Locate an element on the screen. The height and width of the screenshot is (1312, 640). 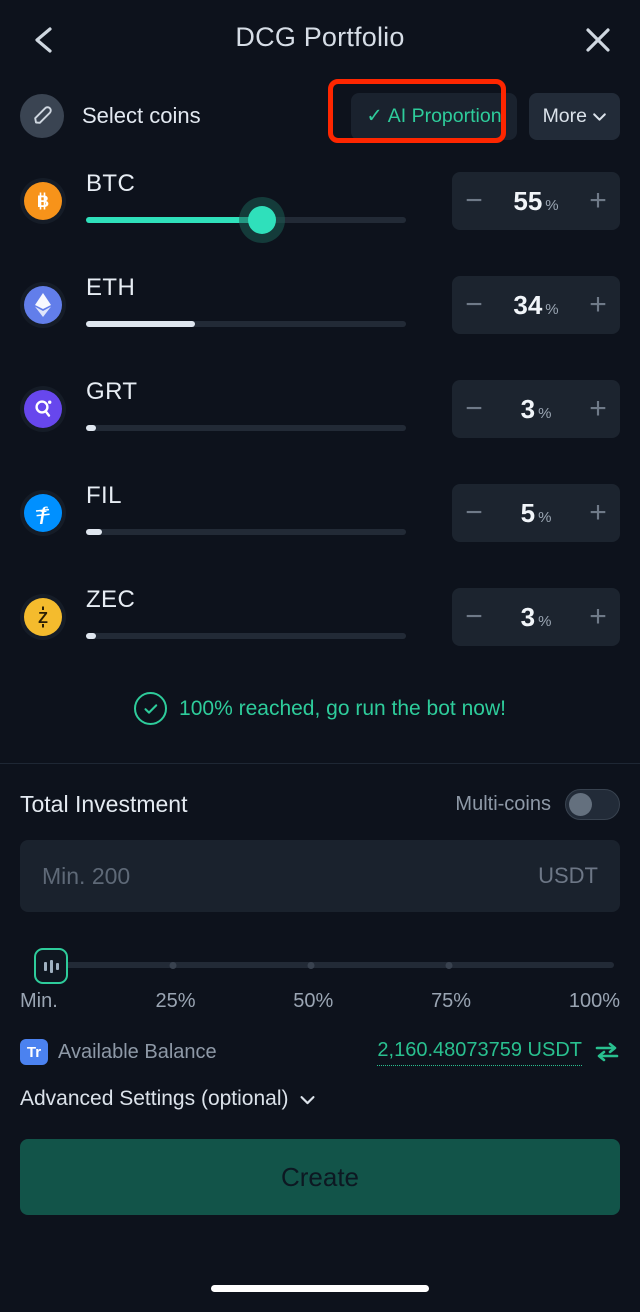
percent-stepper-fil: − 5 % + is located at coordinates (536, 513).